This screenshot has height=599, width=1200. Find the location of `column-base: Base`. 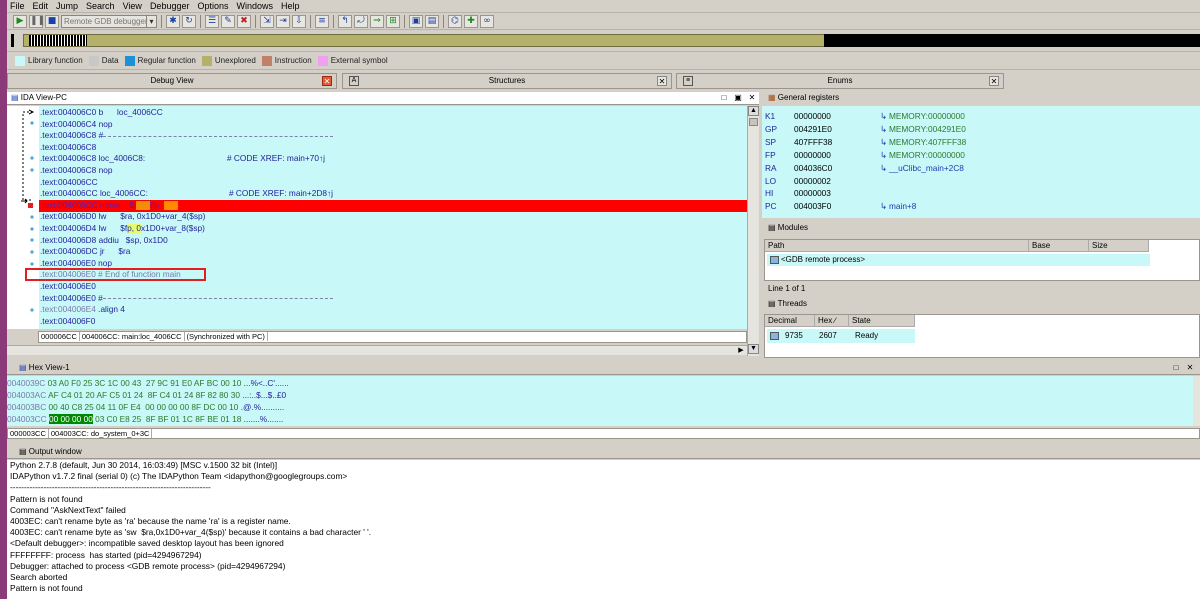

column-base: Base is located at coordinates (1059, 246).